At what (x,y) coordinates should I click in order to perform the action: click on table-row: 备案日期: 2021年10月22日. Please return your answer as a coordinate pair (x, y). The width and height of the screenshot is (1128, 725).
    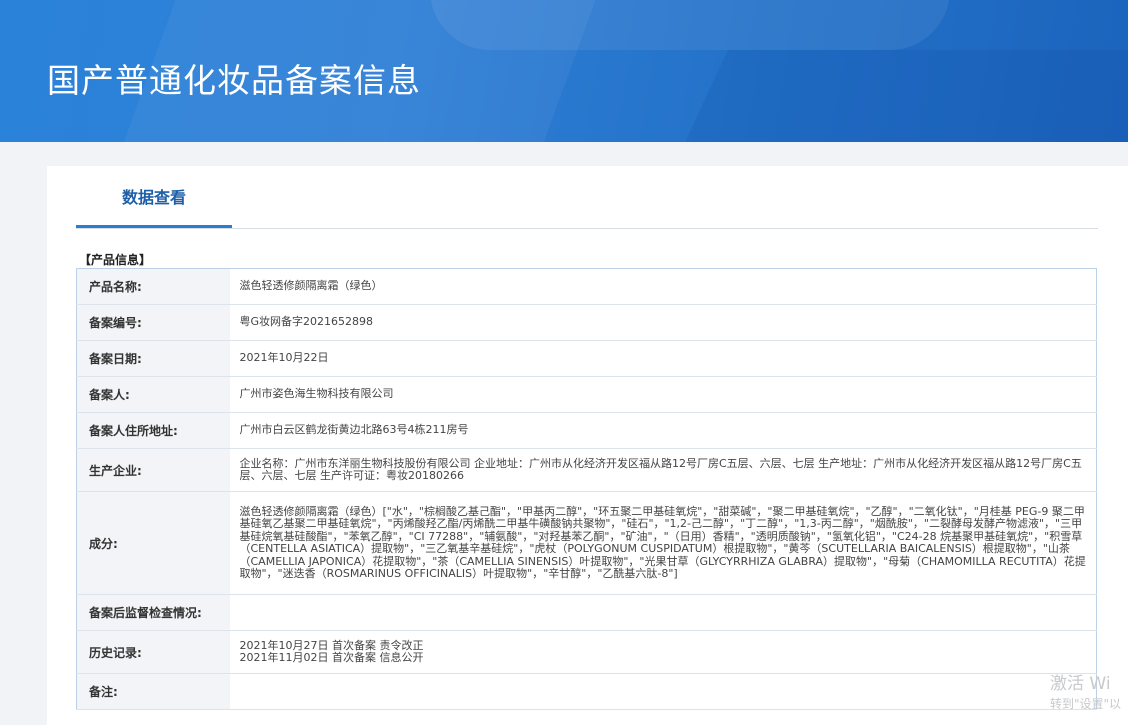
    Looking at the image, I should click on (586, 358).